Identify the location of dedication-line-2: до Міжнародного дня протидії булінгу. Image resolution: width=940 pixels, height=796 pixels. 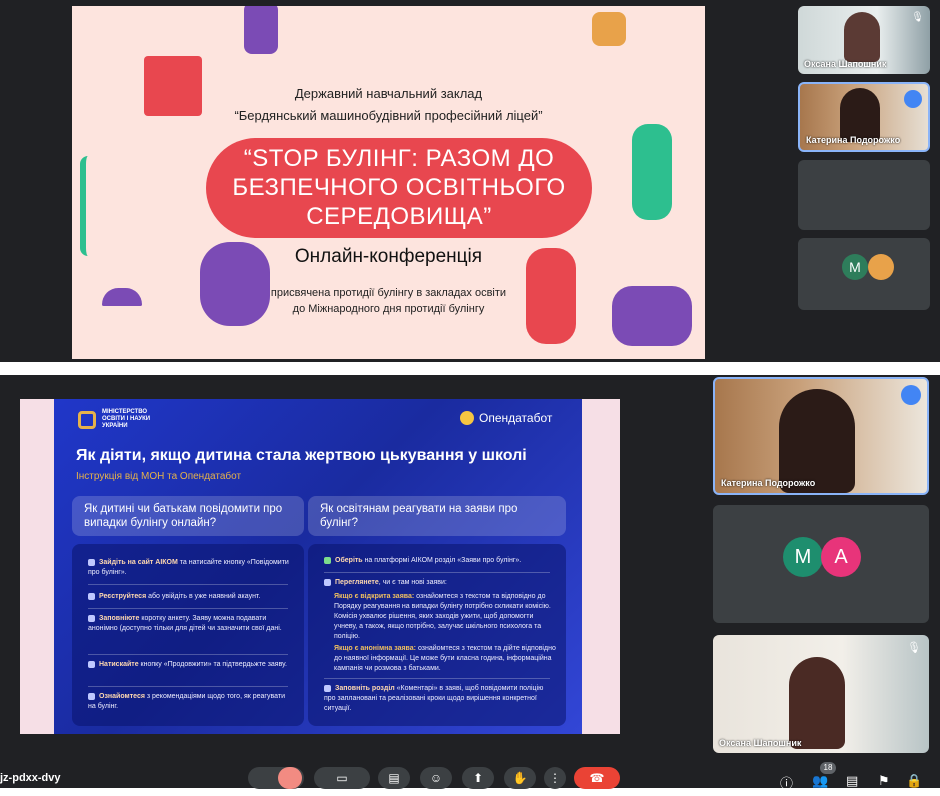
(388, 309).